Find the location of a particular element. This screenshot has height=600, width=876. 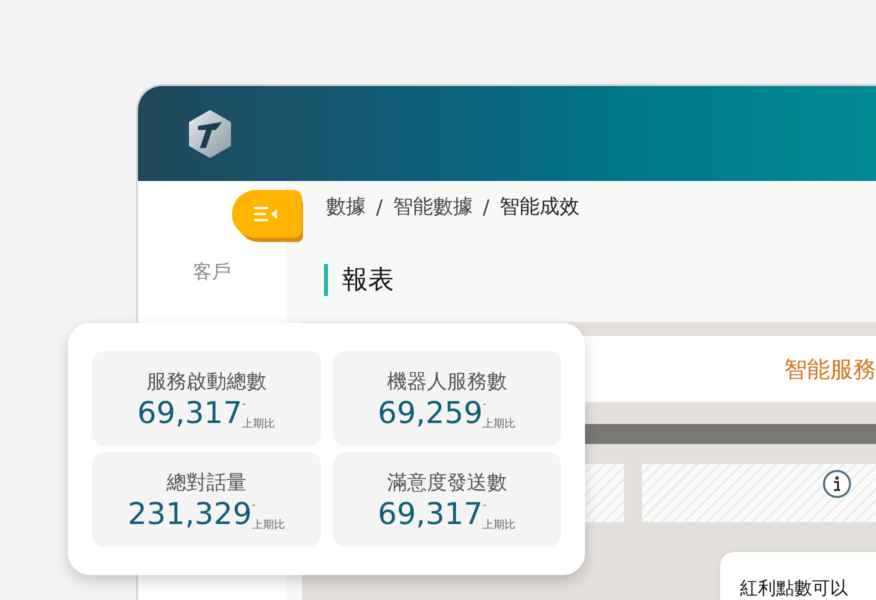

stat-value: 69,259 is located at coordinates (430, 414).